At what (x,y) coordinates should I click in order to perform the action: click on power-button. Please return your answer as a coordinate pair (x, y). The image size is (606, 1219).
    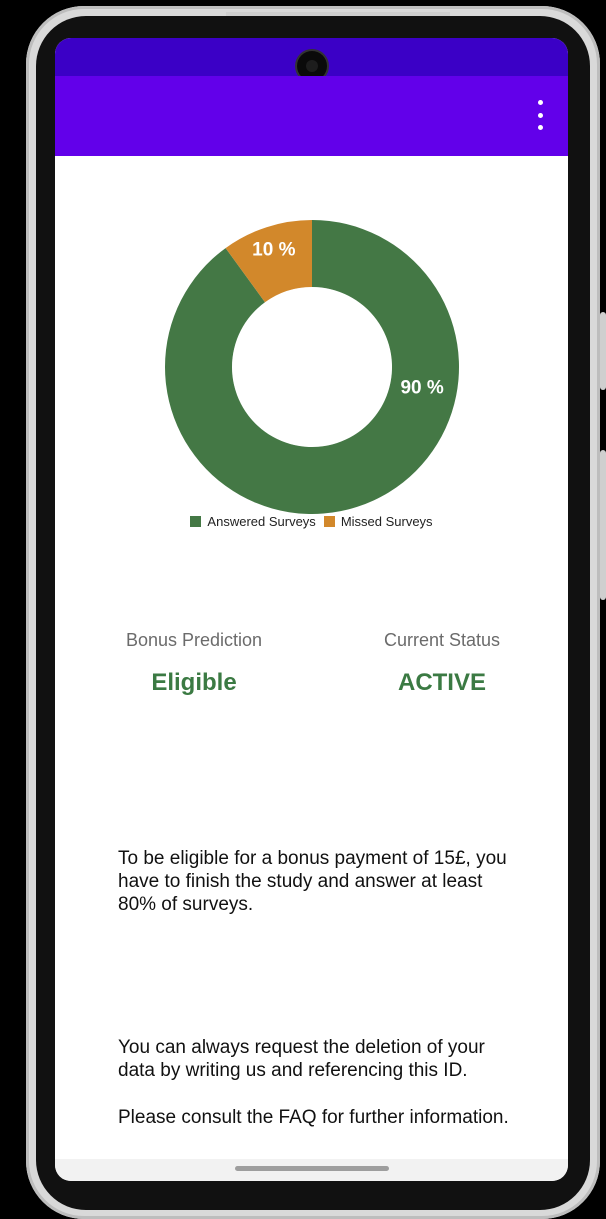
    Looking at the image, I should click on (603, 525).